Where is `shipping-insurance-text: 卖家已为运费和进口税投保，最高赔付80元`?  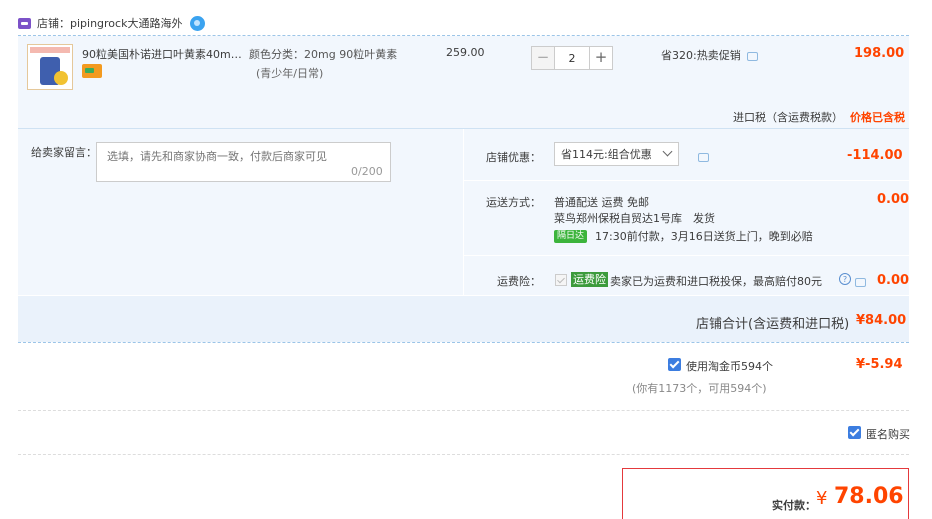
shipping-insurance-text: 卖家已为运费和进口税投保，最高赔付80元 is located at coordinates (716, 281).